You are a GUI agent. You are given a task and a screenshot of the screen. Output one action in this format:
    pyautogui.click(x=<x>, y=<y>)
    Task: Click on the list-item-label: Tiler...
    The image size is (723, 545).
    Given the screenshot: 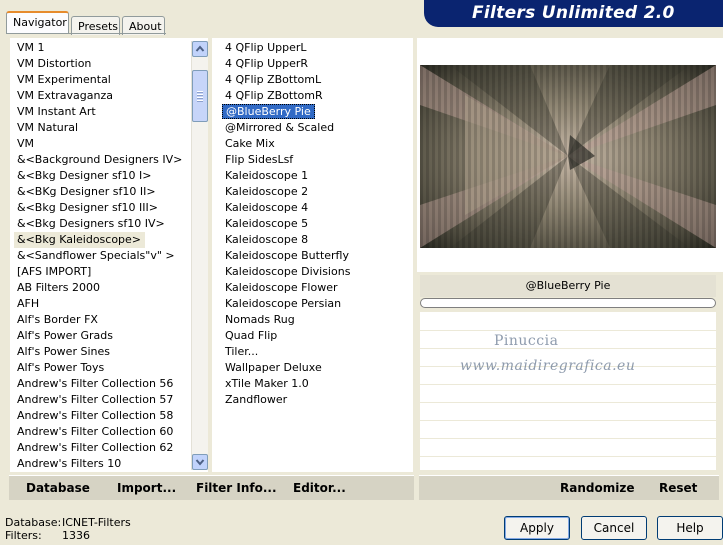 What is the action you would take?
    pyautogui.click(x=242, y=351)
    